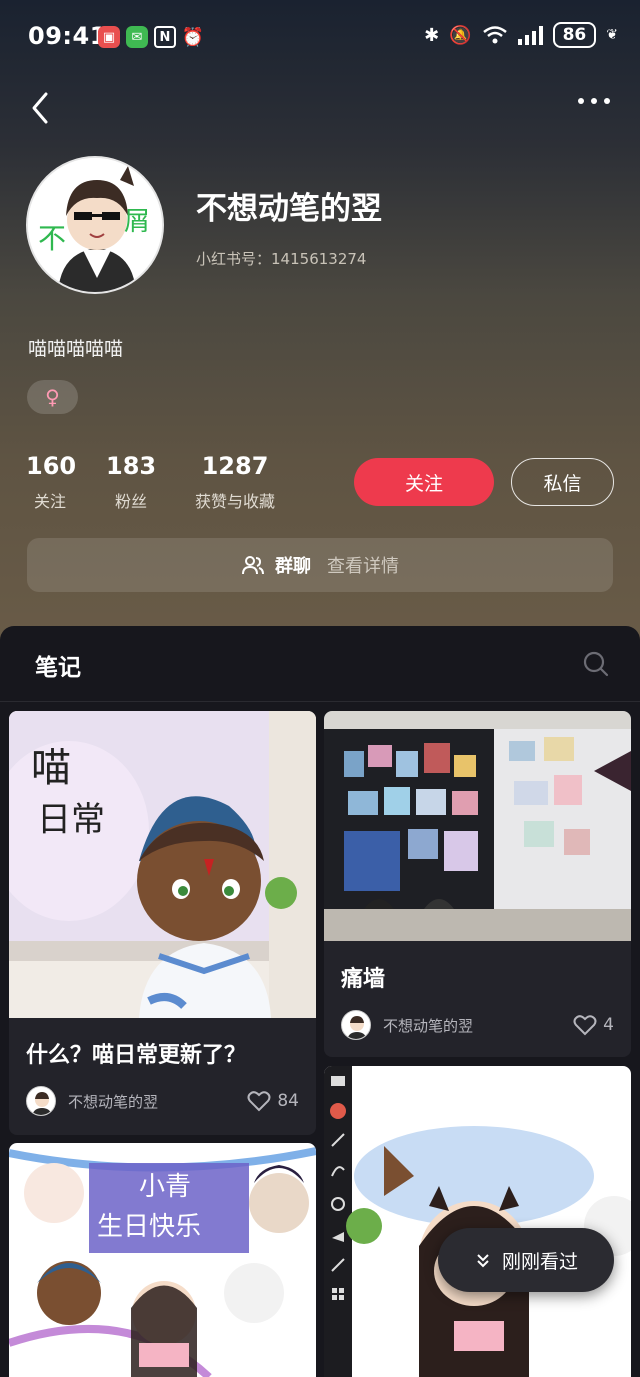 This screenshot has height=1377, width=640. I want to click on notification-icons: ▣ ✉ N ⏰, so click(151, 37).